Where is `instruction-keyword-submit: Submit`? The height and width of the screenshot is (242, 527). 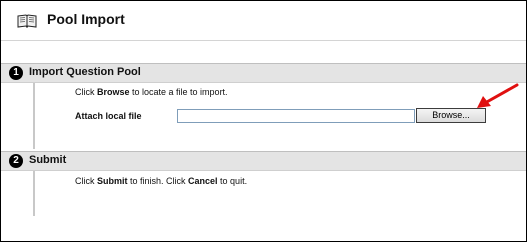
instruction-keyword-submit: Submit is located at coordinates (112, 181).